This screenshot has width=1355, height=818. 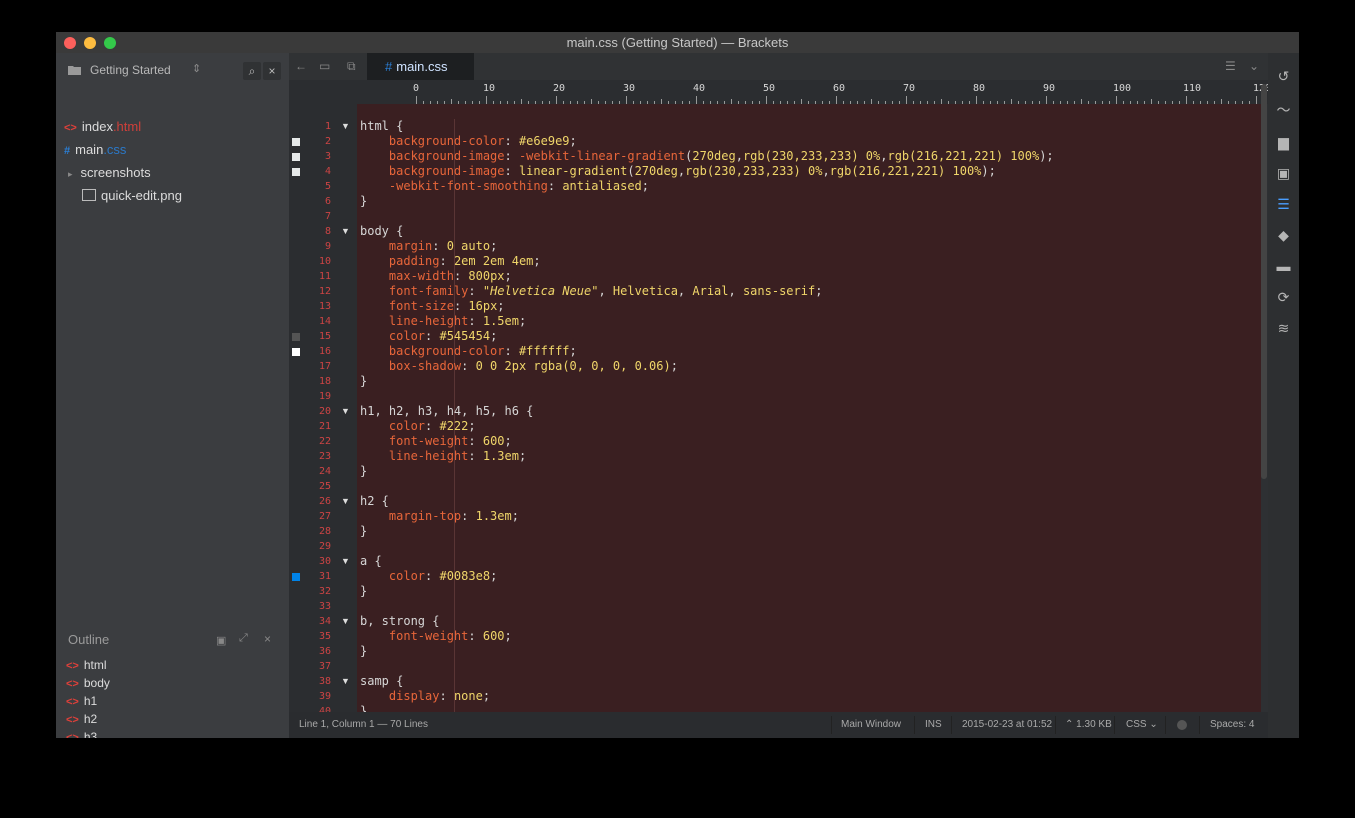 What do you see at coordinates (102, 129) in the screenshot?
I see `file-index-html: <> index.html` at bounding box center [102, 129].